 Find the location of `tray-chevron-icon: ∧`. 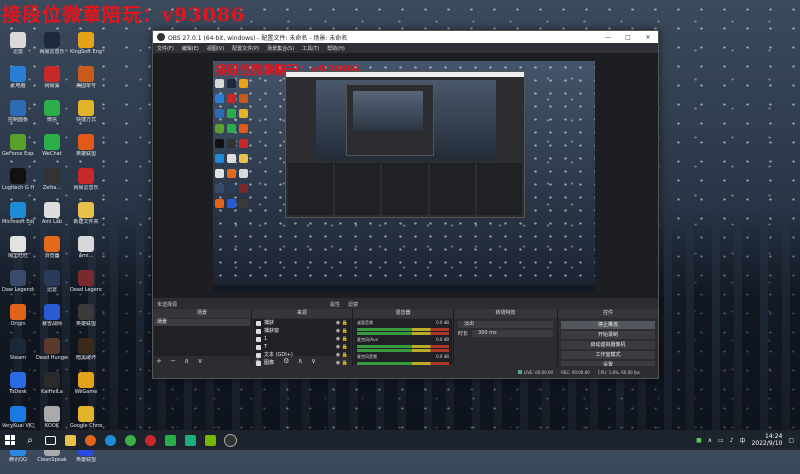

tray-chevron-icon: ∧ is located at coordinates (710, 440).